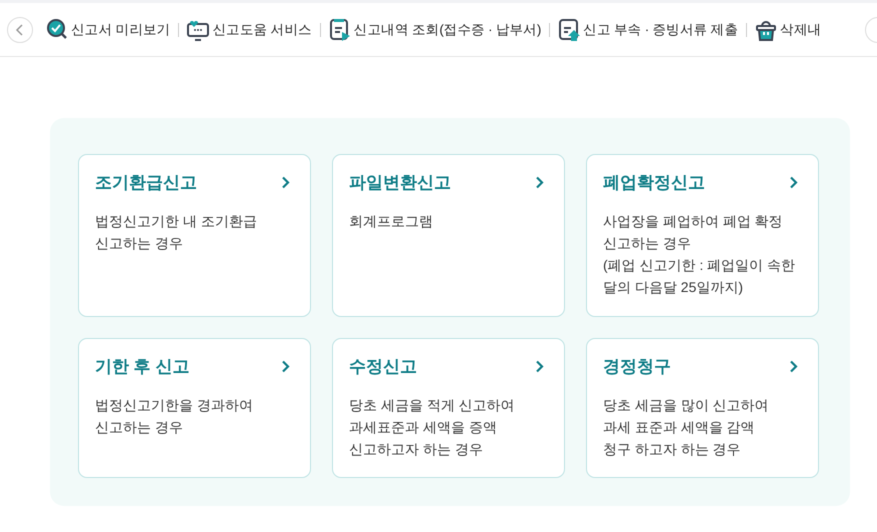 This screenshot has height=532, width=877. Describe the element at coordinates (176, 232) in the screenshot. I see `card-description: 법정신고기한 내 조기환급 신고하는 경우` at that location.